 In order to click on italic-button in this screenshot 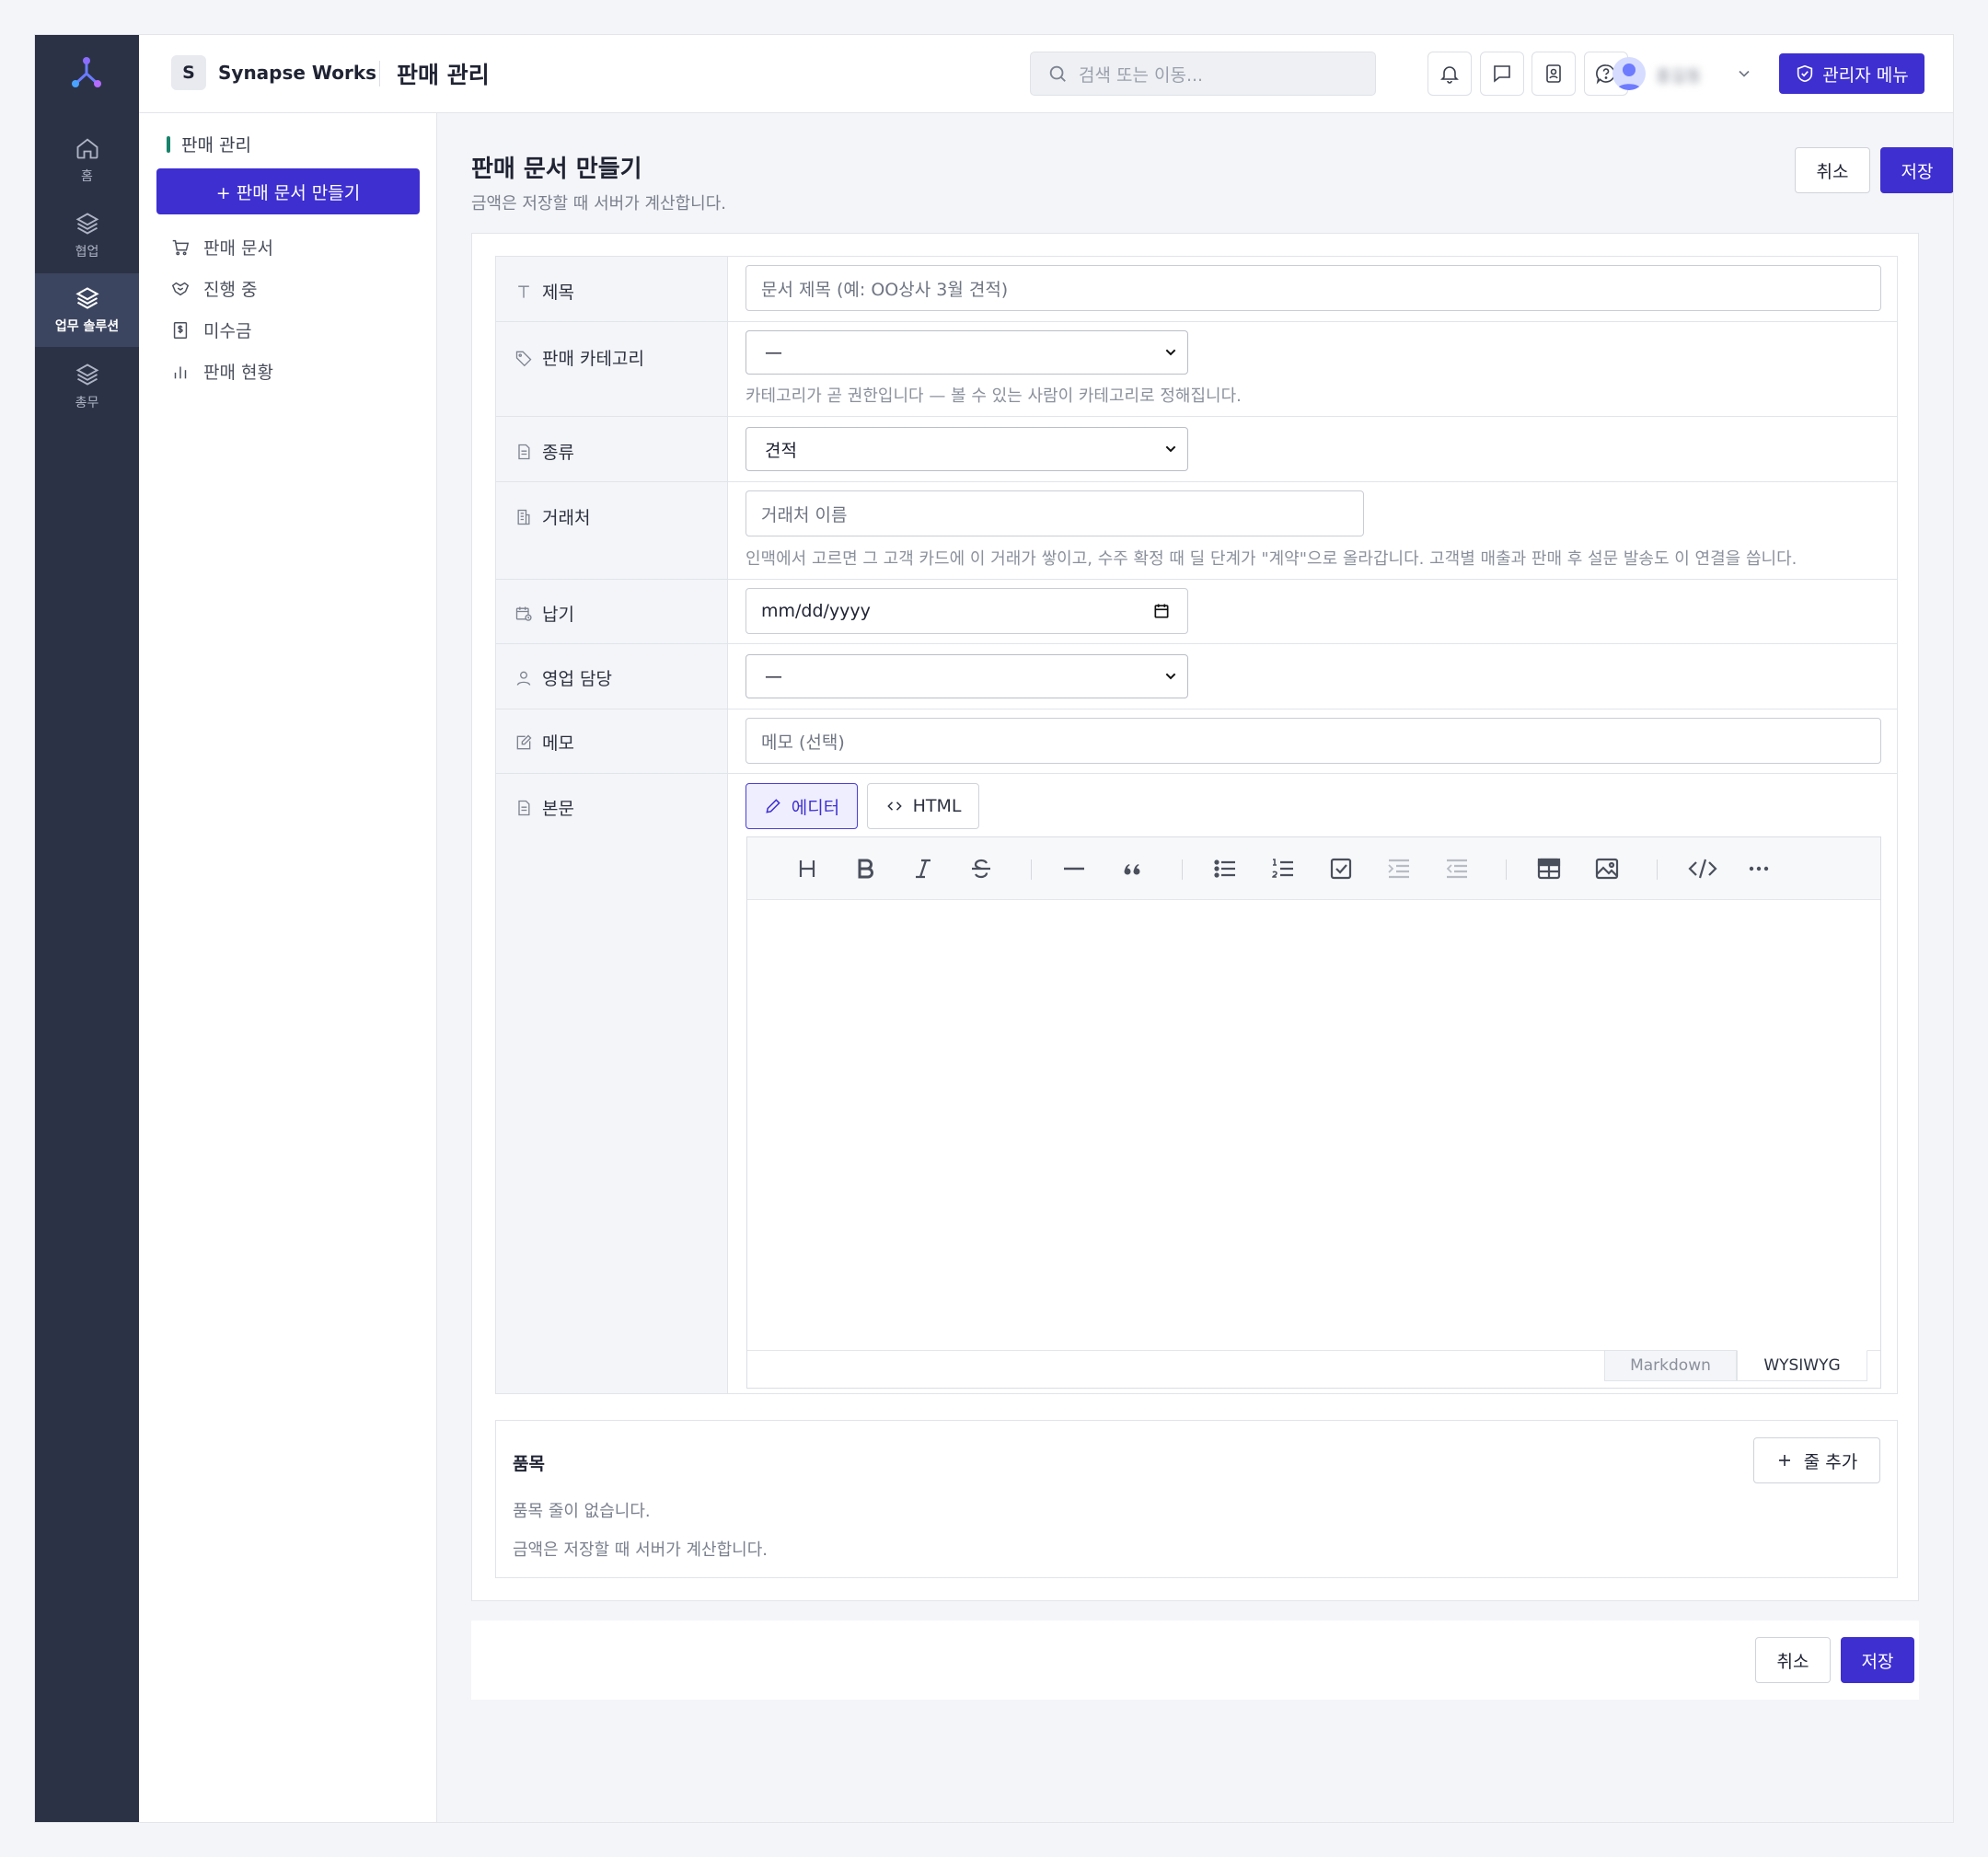, I will do `click(923, 869)`.